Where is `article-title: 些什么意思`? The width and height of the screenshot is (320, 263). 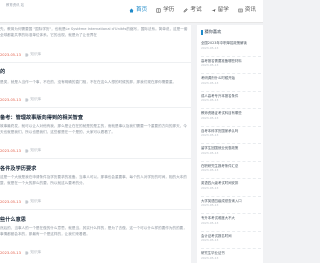 article-title: 些什么意思 is located at coordinates (13, 219).